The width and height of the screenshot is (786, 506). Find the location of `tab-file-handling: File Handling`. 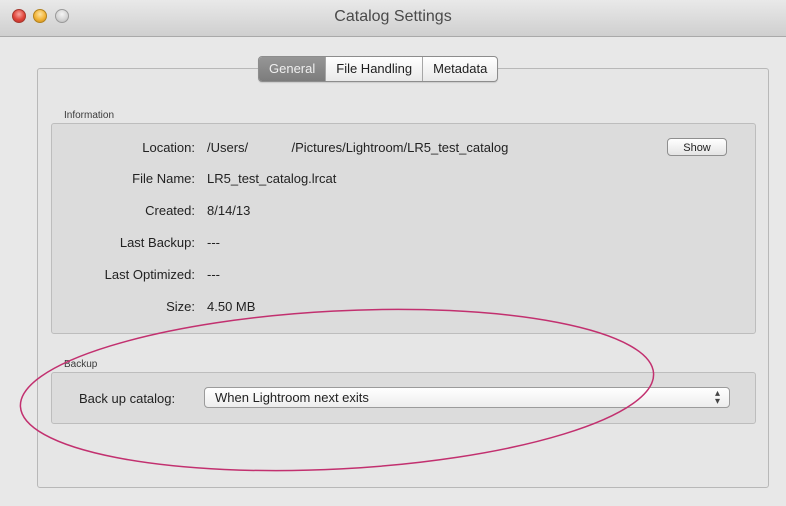

tab-file-handling: File Handling is located at coordinates (373, 69).